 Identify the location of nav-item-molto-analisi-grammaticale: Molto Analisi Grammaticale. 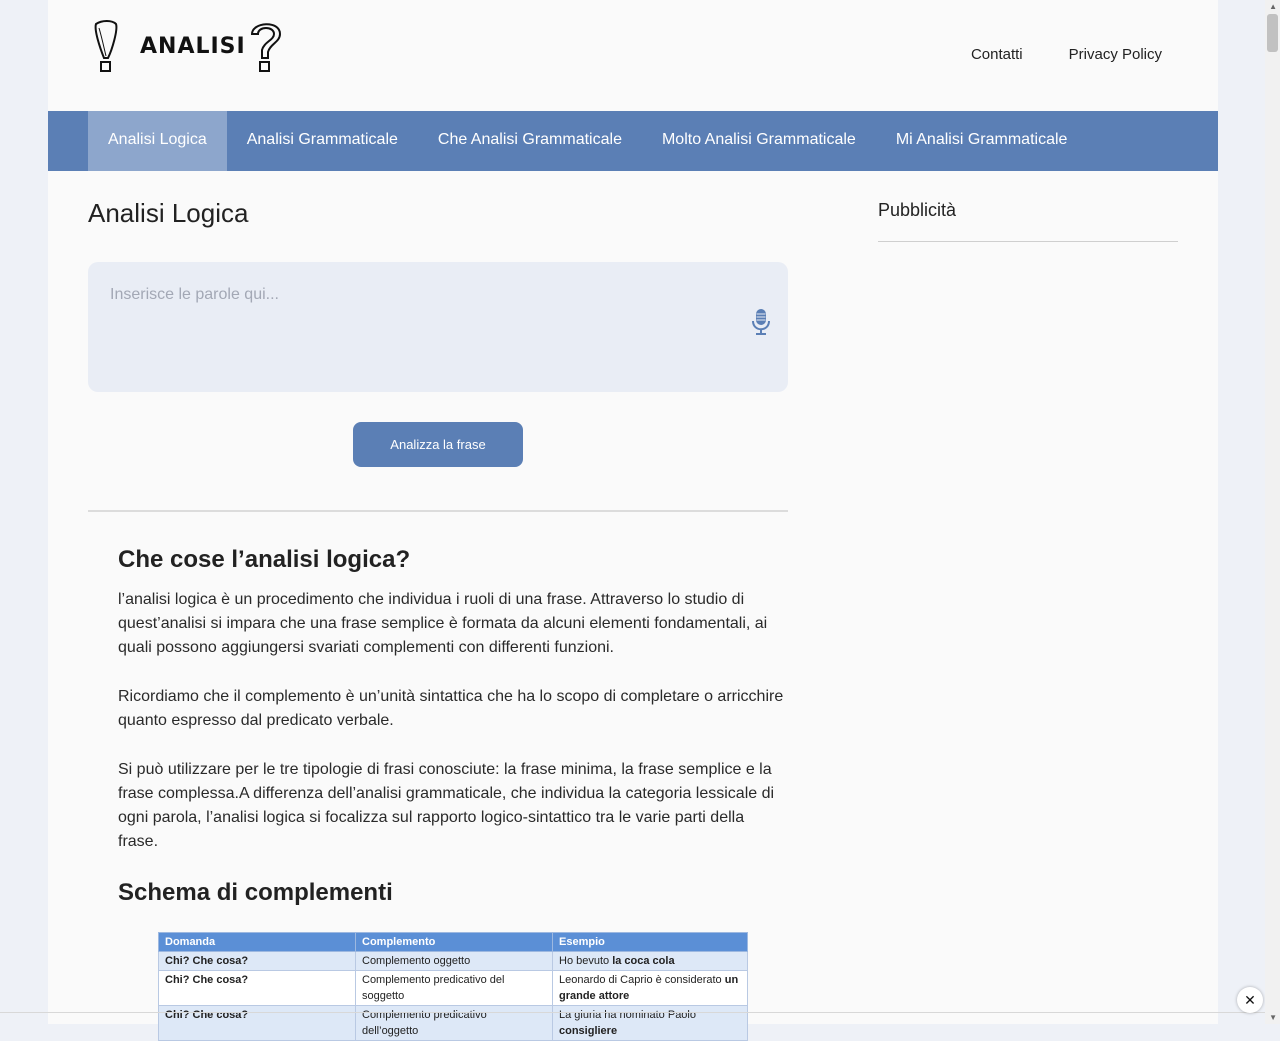
(759, 141).